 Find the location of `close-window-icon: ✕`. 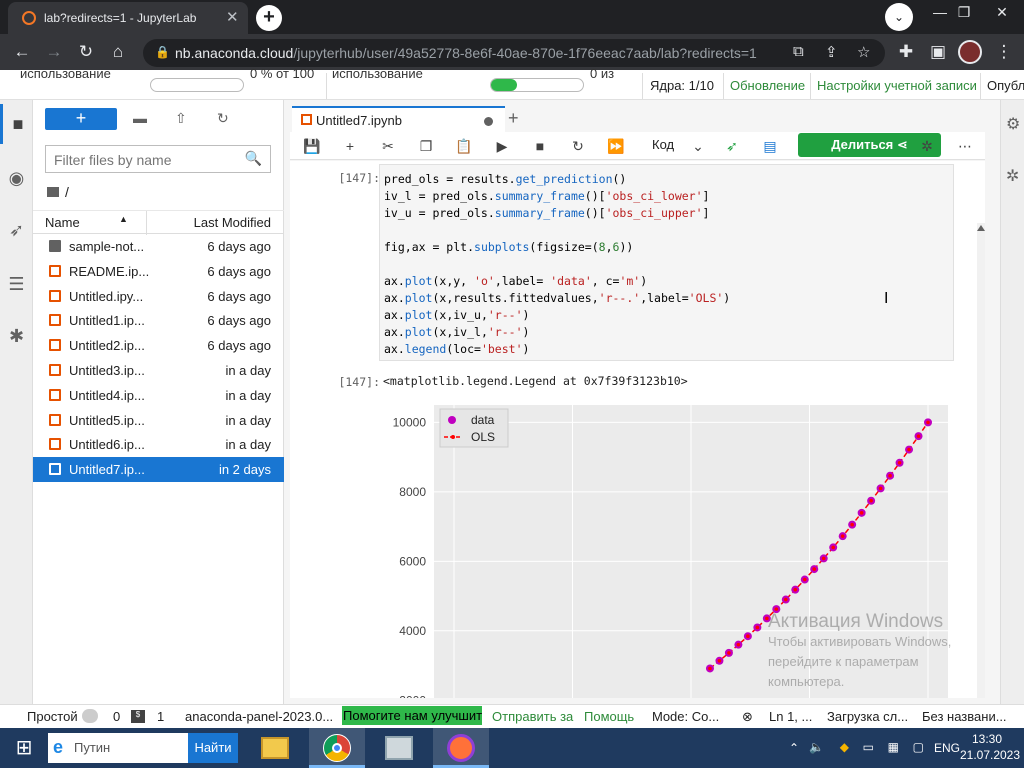

close-window-icon: ✕ is located at coordinates (1002, 15).